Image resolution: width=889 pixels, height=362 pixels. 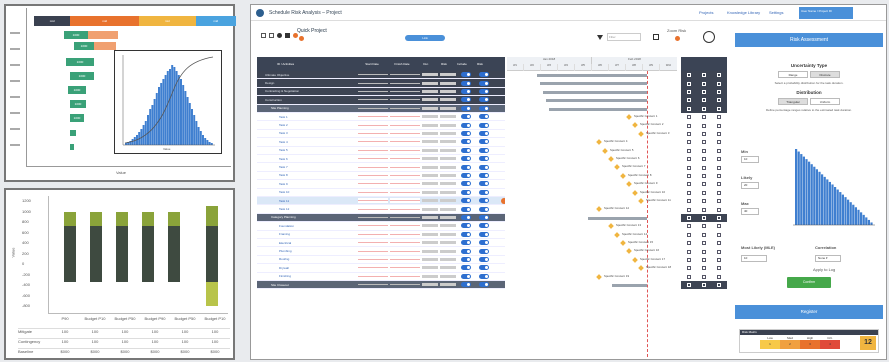 What do you see at coordinates (809, 312) in the screenshot?
I see `register-button: Register` at bounding box center [809, 312].